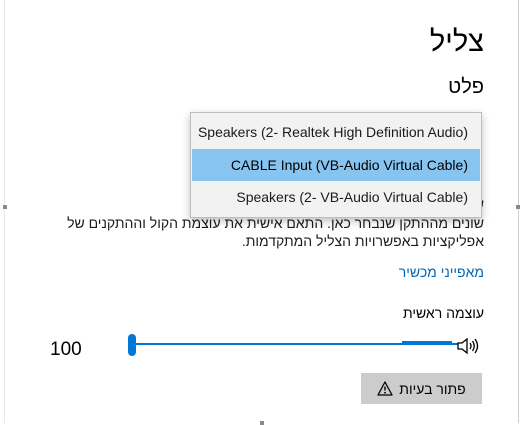 Image resolution: width=524 pixels, height=425 pixels. I want to click on troubleshoot-button: פתור בעיות, so click(421, 388).